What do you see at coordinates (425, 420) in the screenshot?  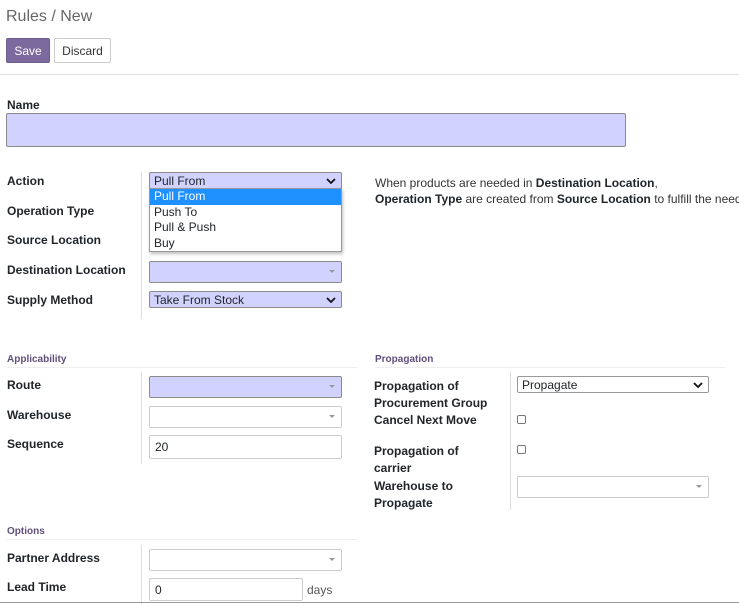 I see `cancel-next-move-label: Cancel Next Move` at bounding box center [425, 420].